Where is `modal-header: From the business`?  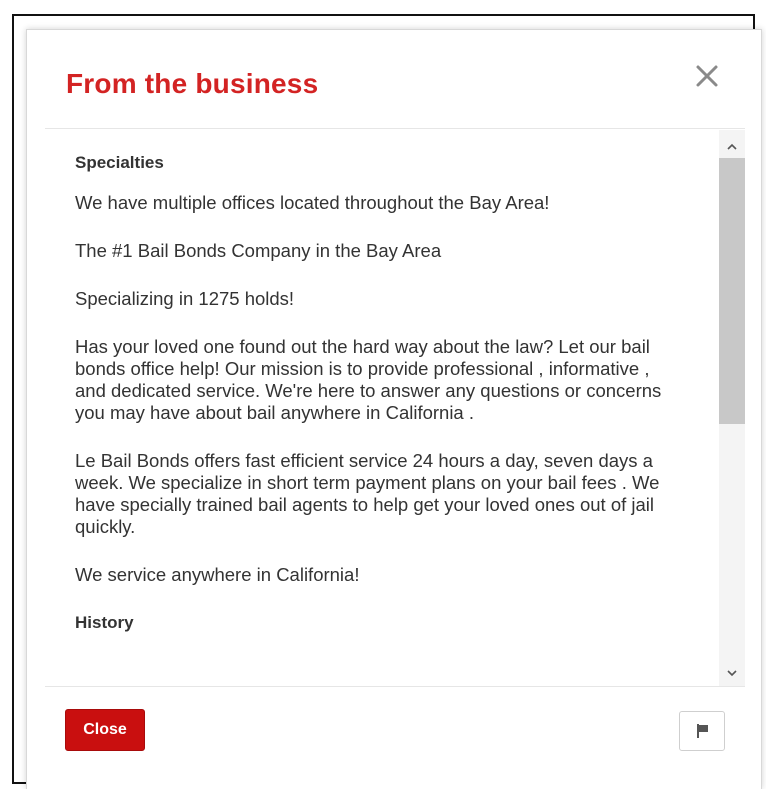 modal-header: From the business is located at coordinates (394, 79).